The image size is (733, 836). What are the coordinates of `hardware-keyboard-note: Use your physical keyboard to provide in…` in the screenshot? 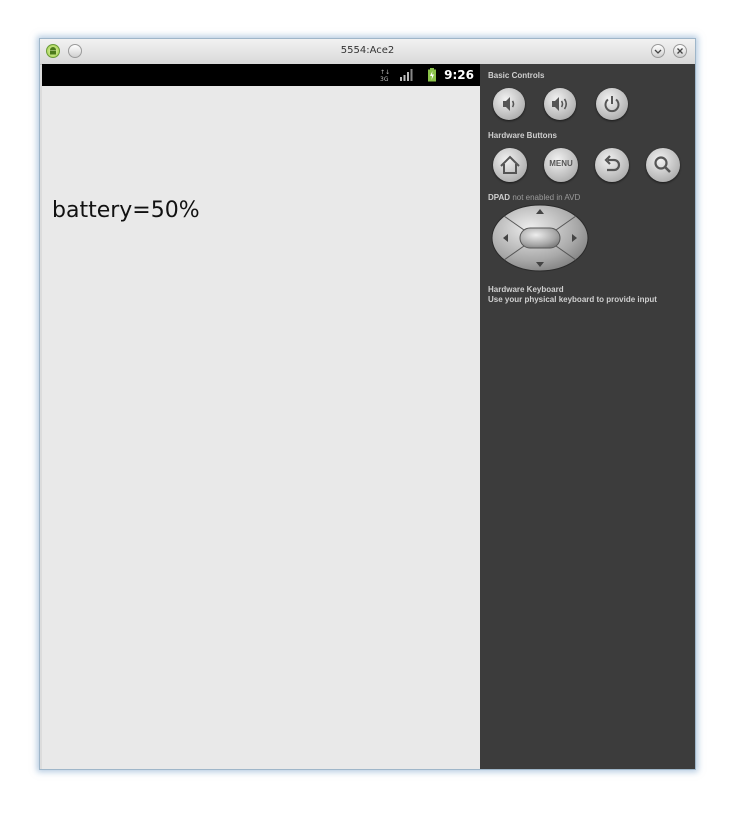 It's located at (572, 299).